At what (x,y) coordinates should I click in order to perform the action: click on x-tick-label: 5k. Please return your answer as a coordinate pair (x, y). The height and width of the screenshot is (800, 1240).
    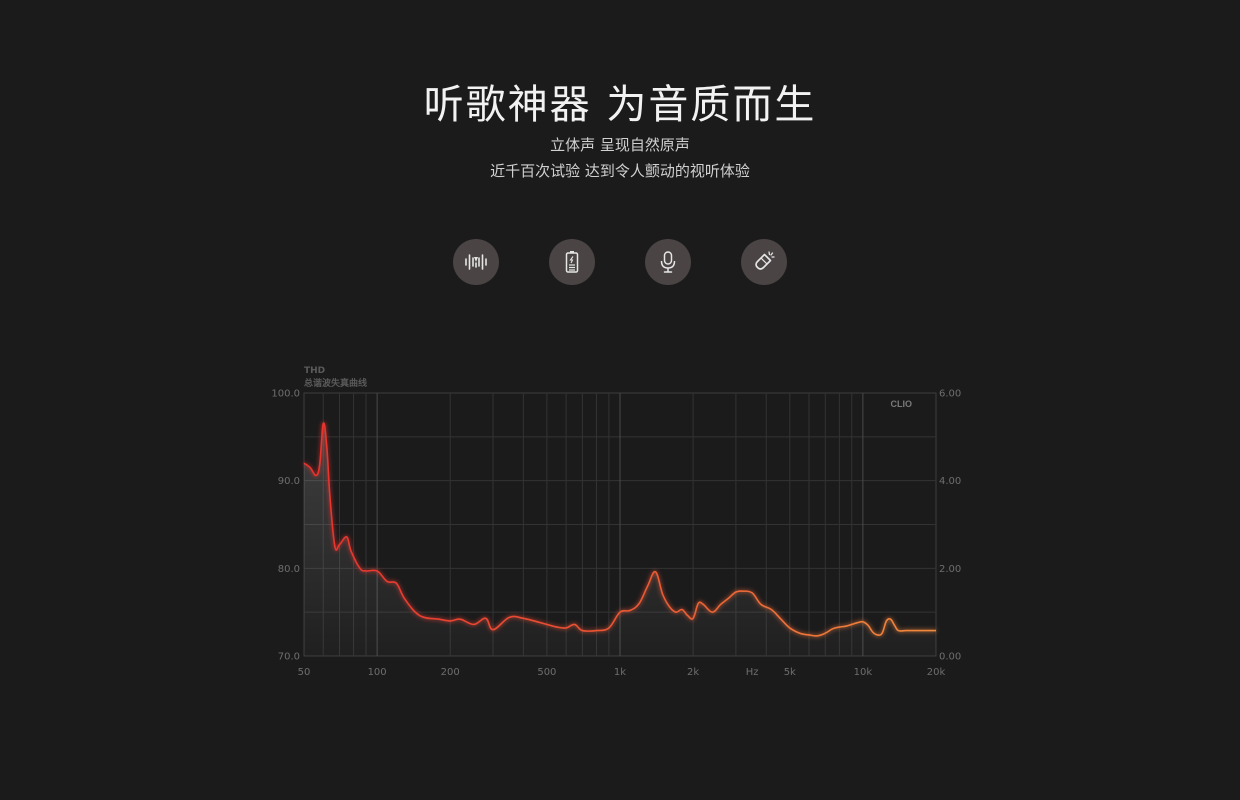
    Looking at the image, I should click on (790, 672).